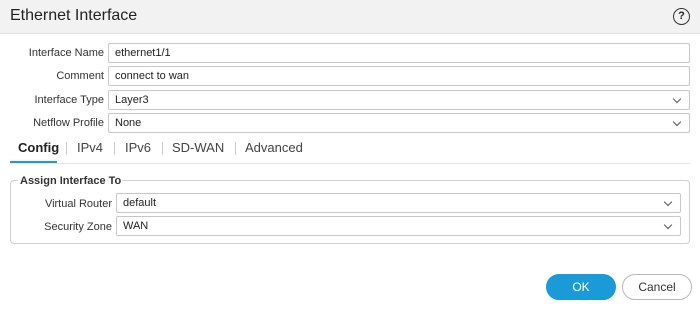 Image resolution: width=700 pixels, height=314 pixels. What do you see at coordinates (68, 123) in the screenshot?
I see `netflow-profile-label: Netflow Profile` at bounding box center [68, 123].